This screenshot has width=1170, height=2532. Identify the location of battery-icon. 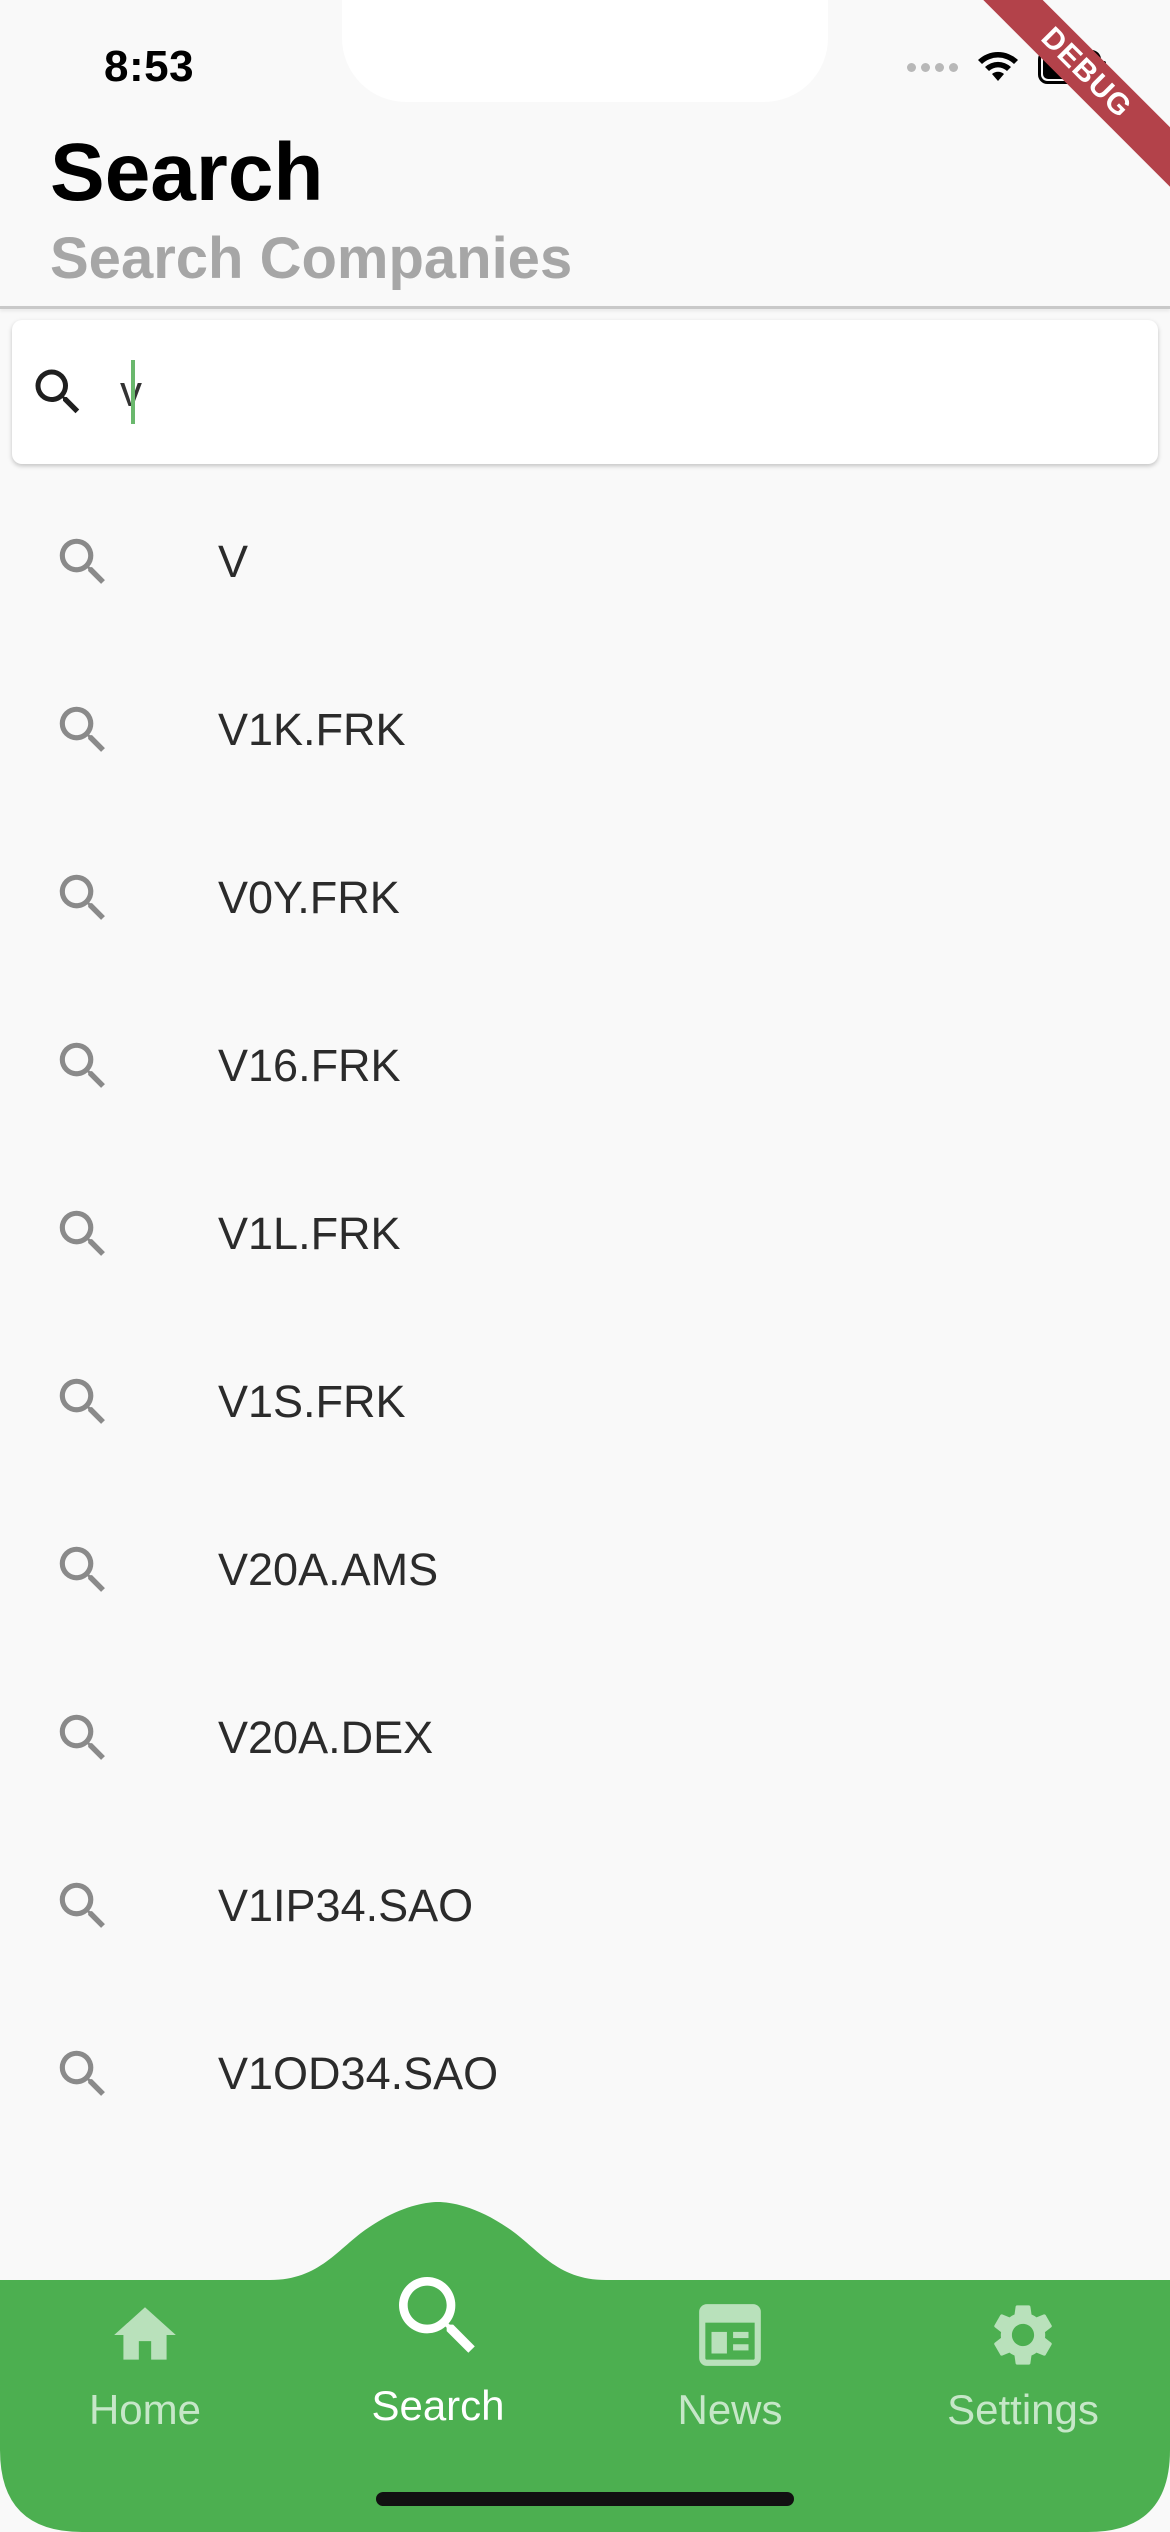
(1072, 67).